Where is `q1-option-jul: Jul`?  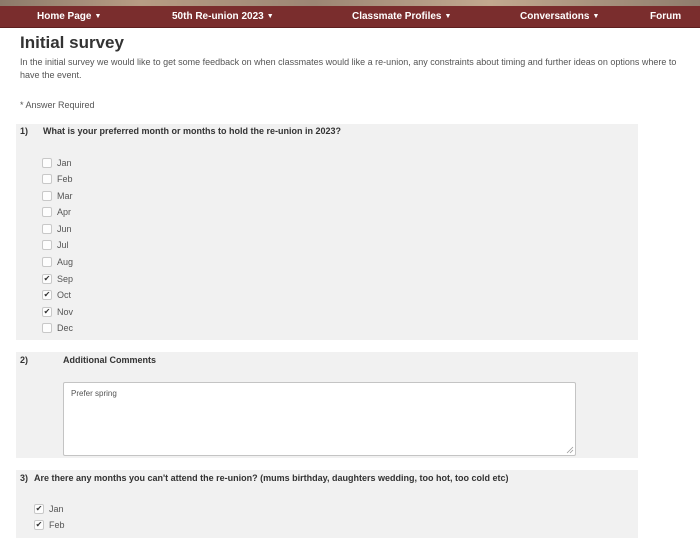 q1-option-jul: Jul is located at coordinates (55, 245).